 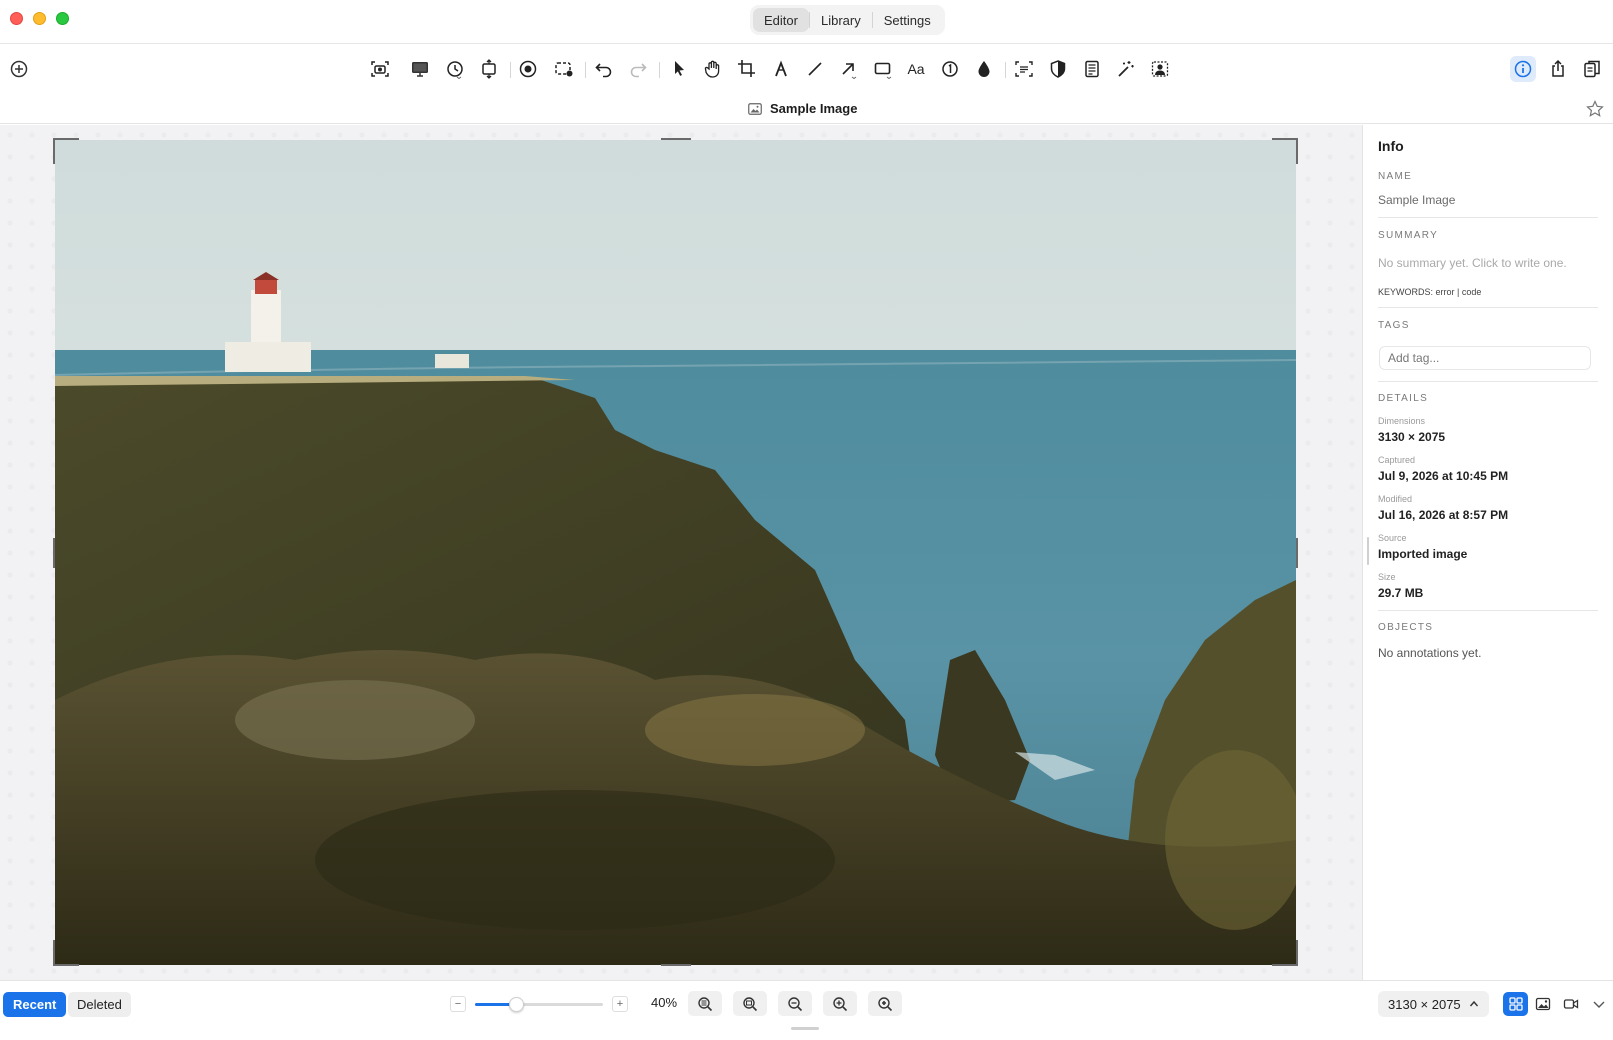 I want to click on screenshot-button, so click(x=380, y=69).